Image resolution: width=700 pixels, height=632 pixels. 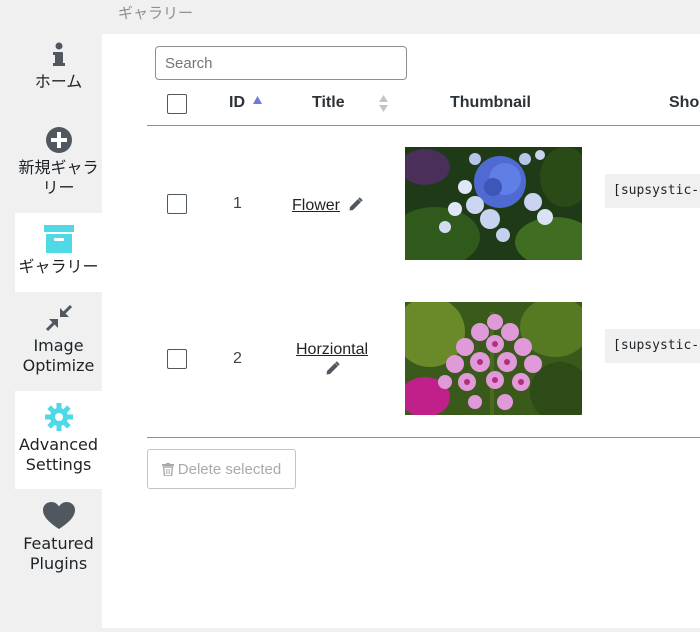 I want to click on select-all-checkbox, so click(x=177, y=104).